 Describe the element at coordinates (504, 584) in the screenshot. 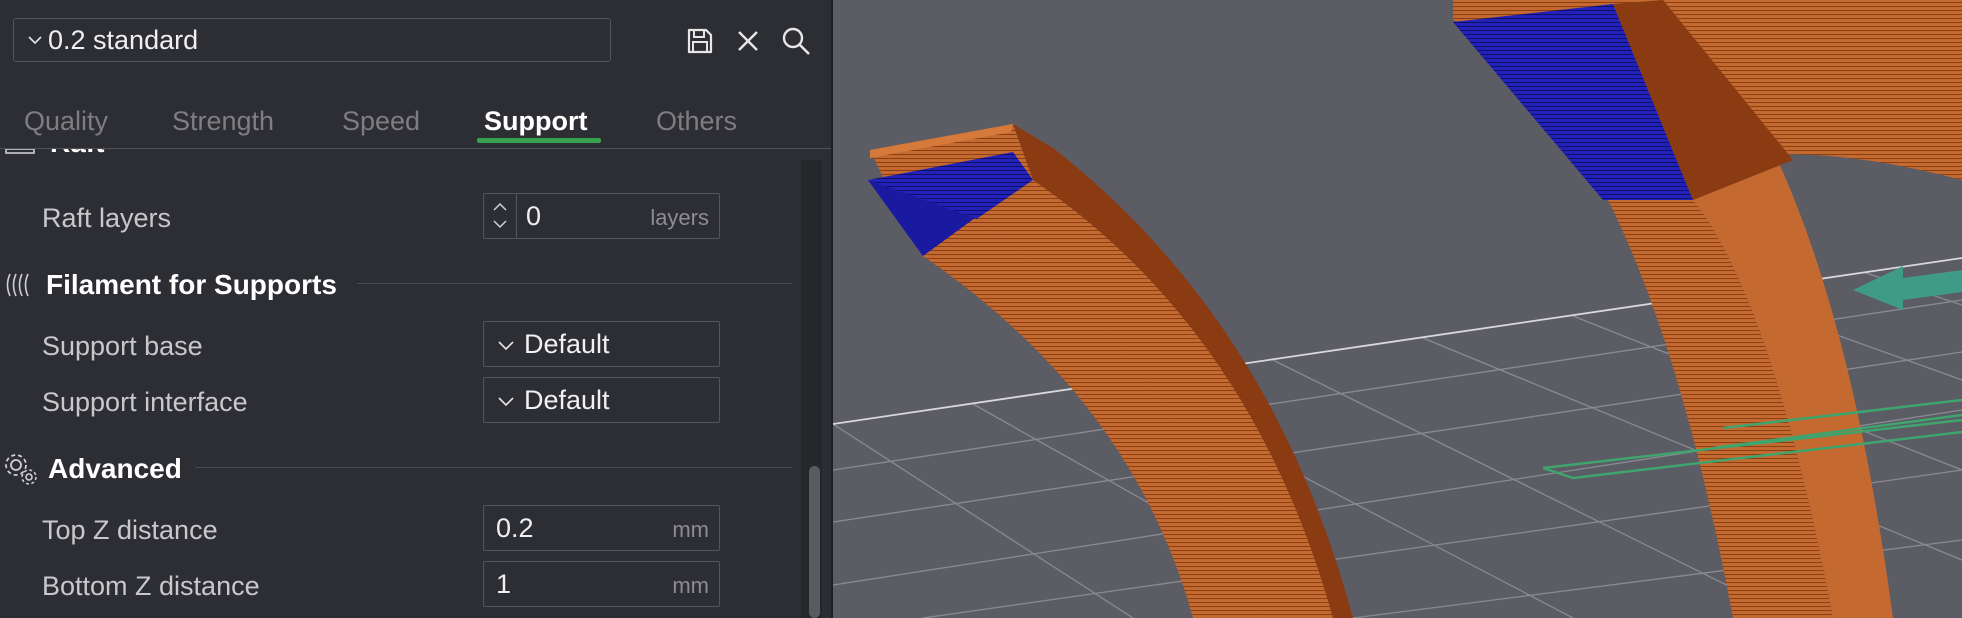

I see `bottom-z-distance-value: 1` at that location.